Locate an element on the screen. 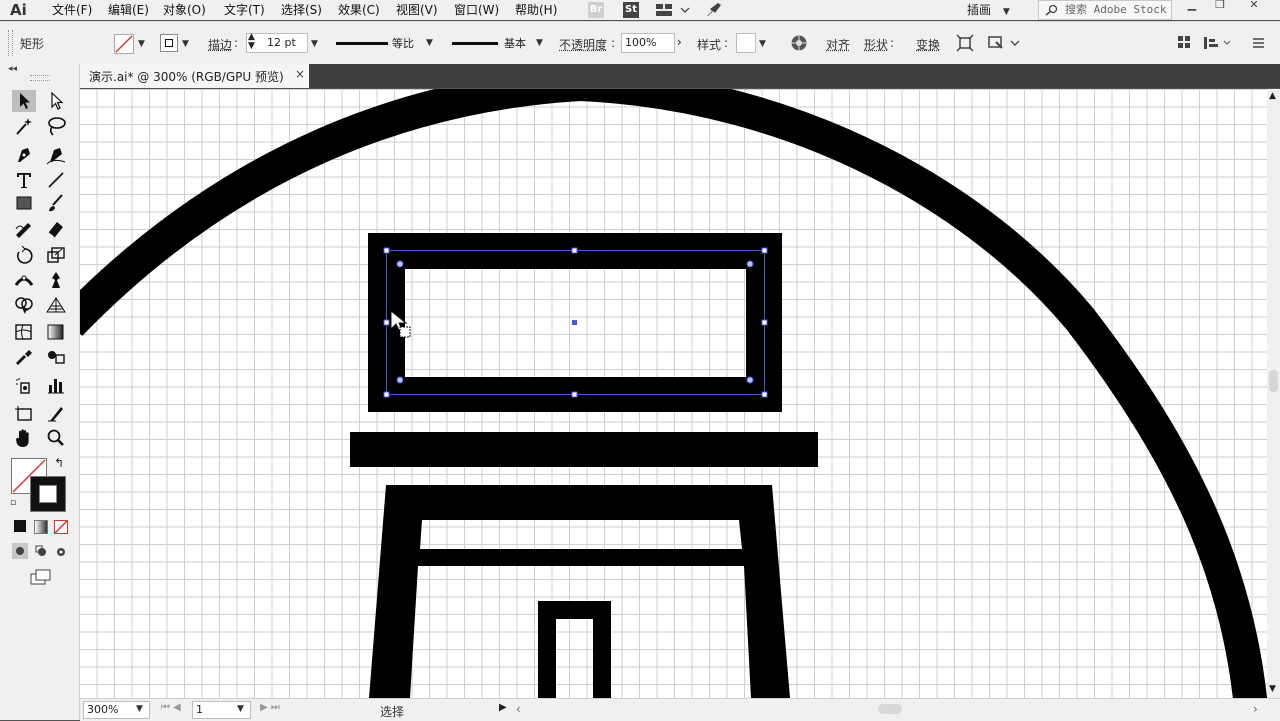 This screenshot has height=721, width=1280. panel-menu-icon is located at coordinates (1259, 44).